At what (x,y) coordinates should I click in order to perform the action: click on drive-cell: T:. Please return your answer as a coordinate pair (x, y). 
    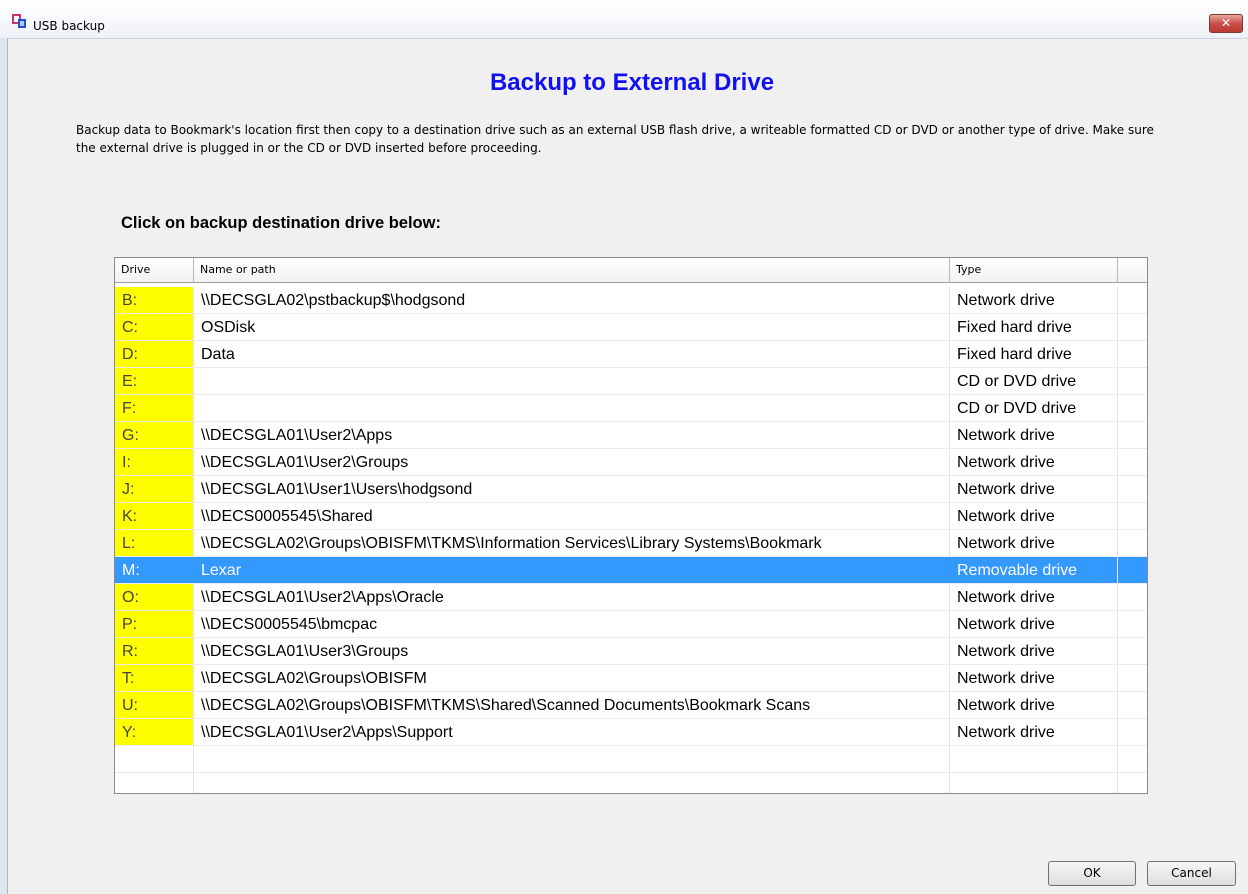
    Looking at the image, I should click on (154, 678).